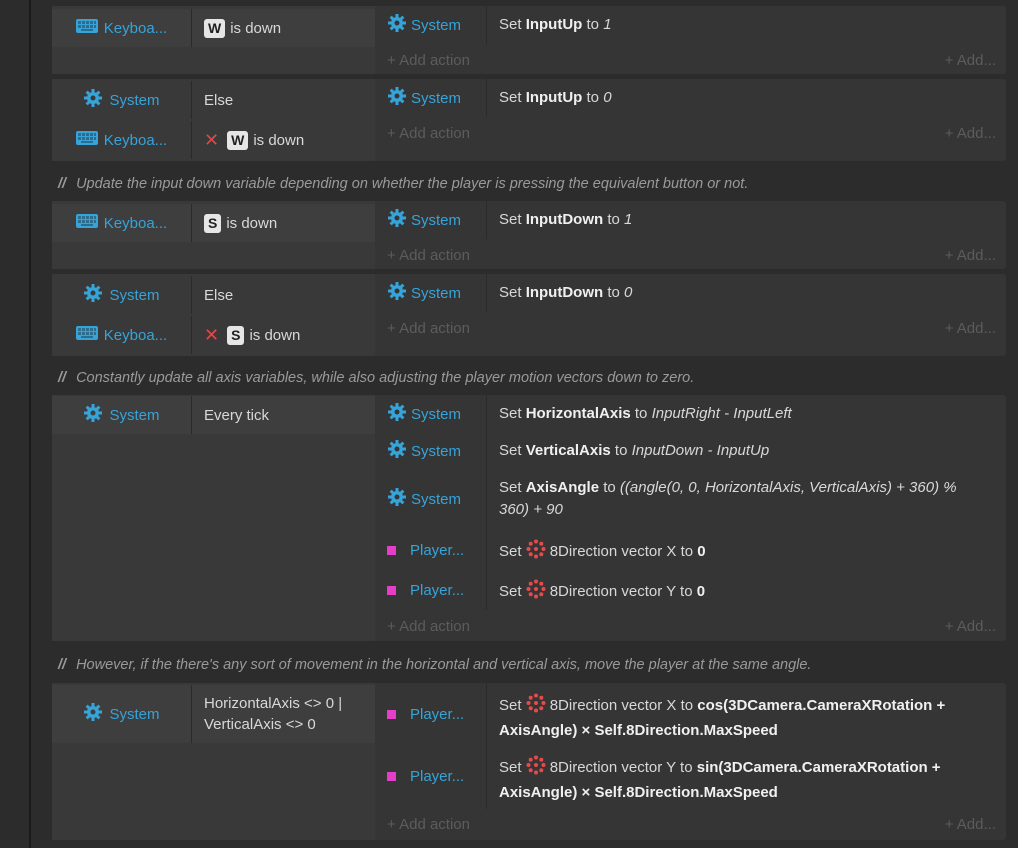 This screenshot has height=848, width=1018. I want to click on conditions-column: Keyboa... Sis down, so click(213, 235).